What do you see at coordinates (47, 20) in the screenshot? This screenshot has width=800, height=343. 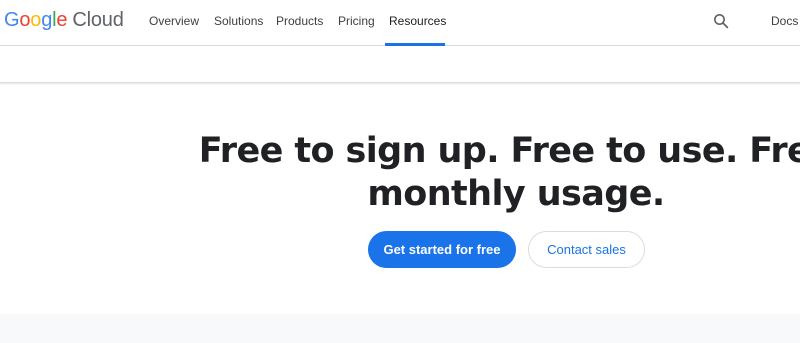 I see `logo-letter: g` at bounding box center [47, 20].